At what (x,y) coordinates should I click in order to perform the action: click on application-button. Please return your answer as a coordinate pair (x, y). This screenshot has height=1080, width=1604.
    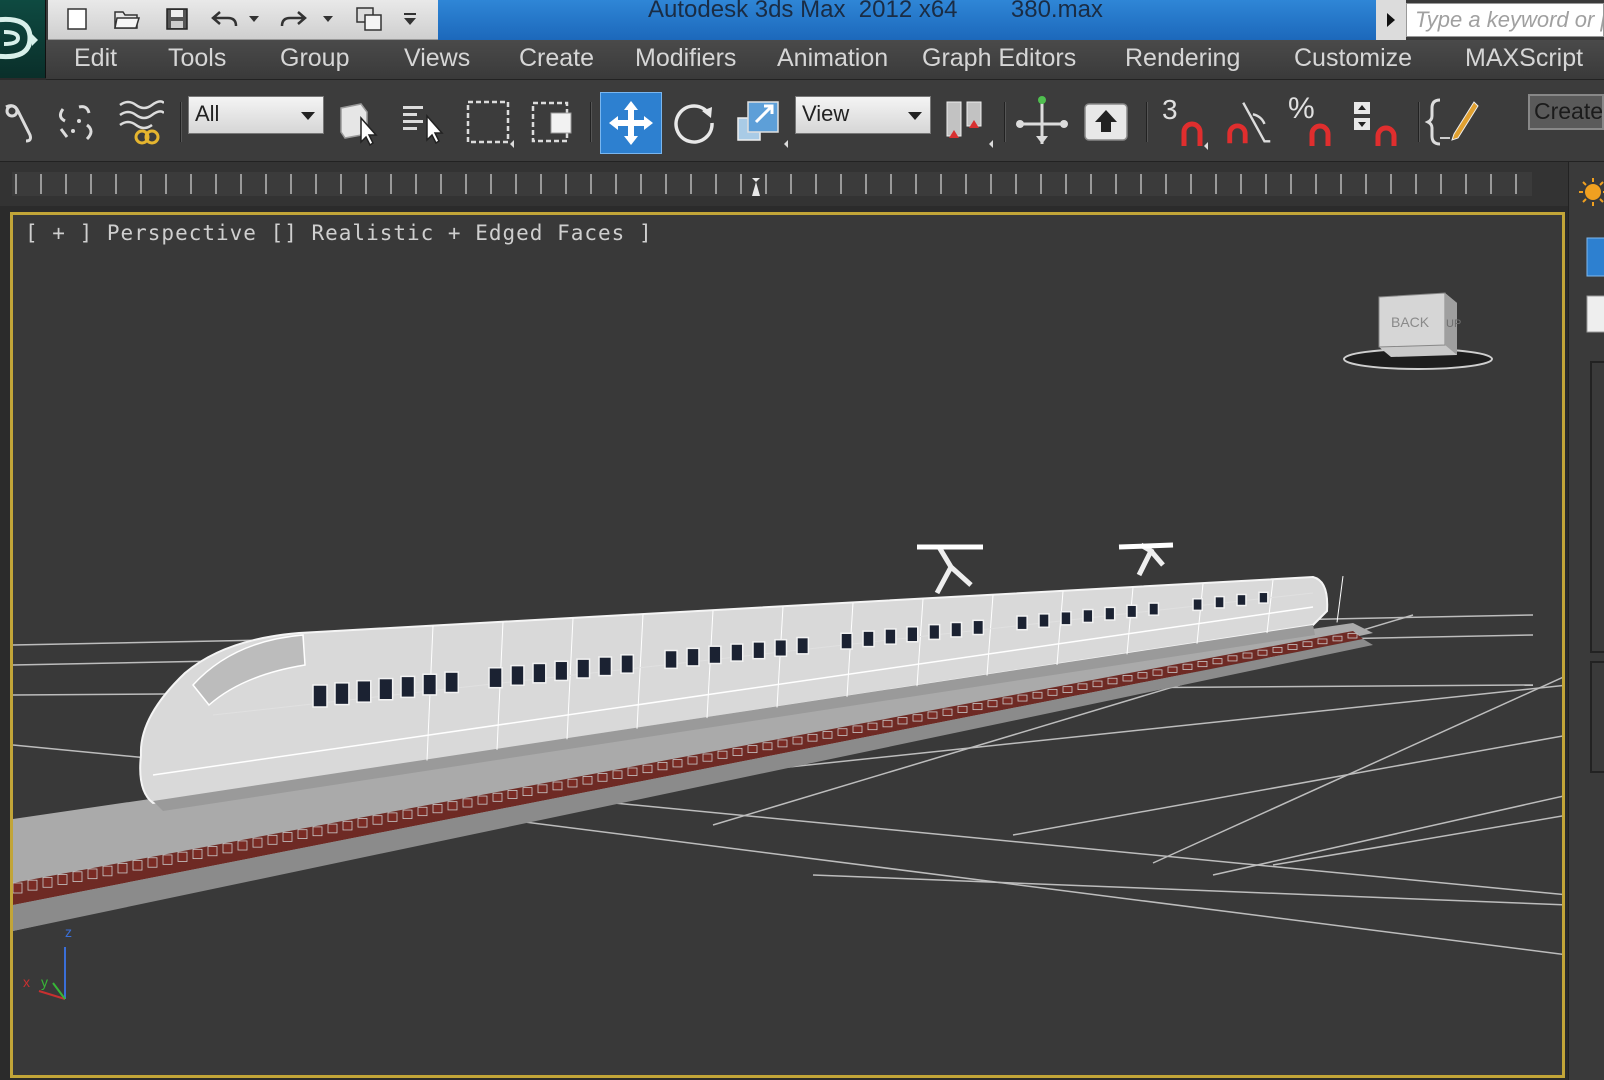
    Looking at the image, I should click on (23, 39).